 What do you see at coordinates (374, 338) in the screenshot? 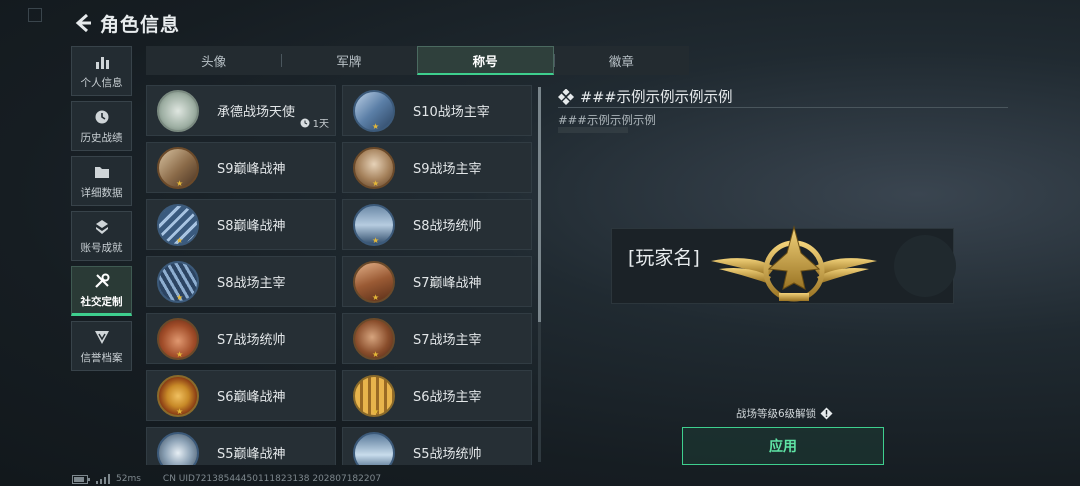
I see `soldier-badge-icon: ★` at bounding box center [374, 338].